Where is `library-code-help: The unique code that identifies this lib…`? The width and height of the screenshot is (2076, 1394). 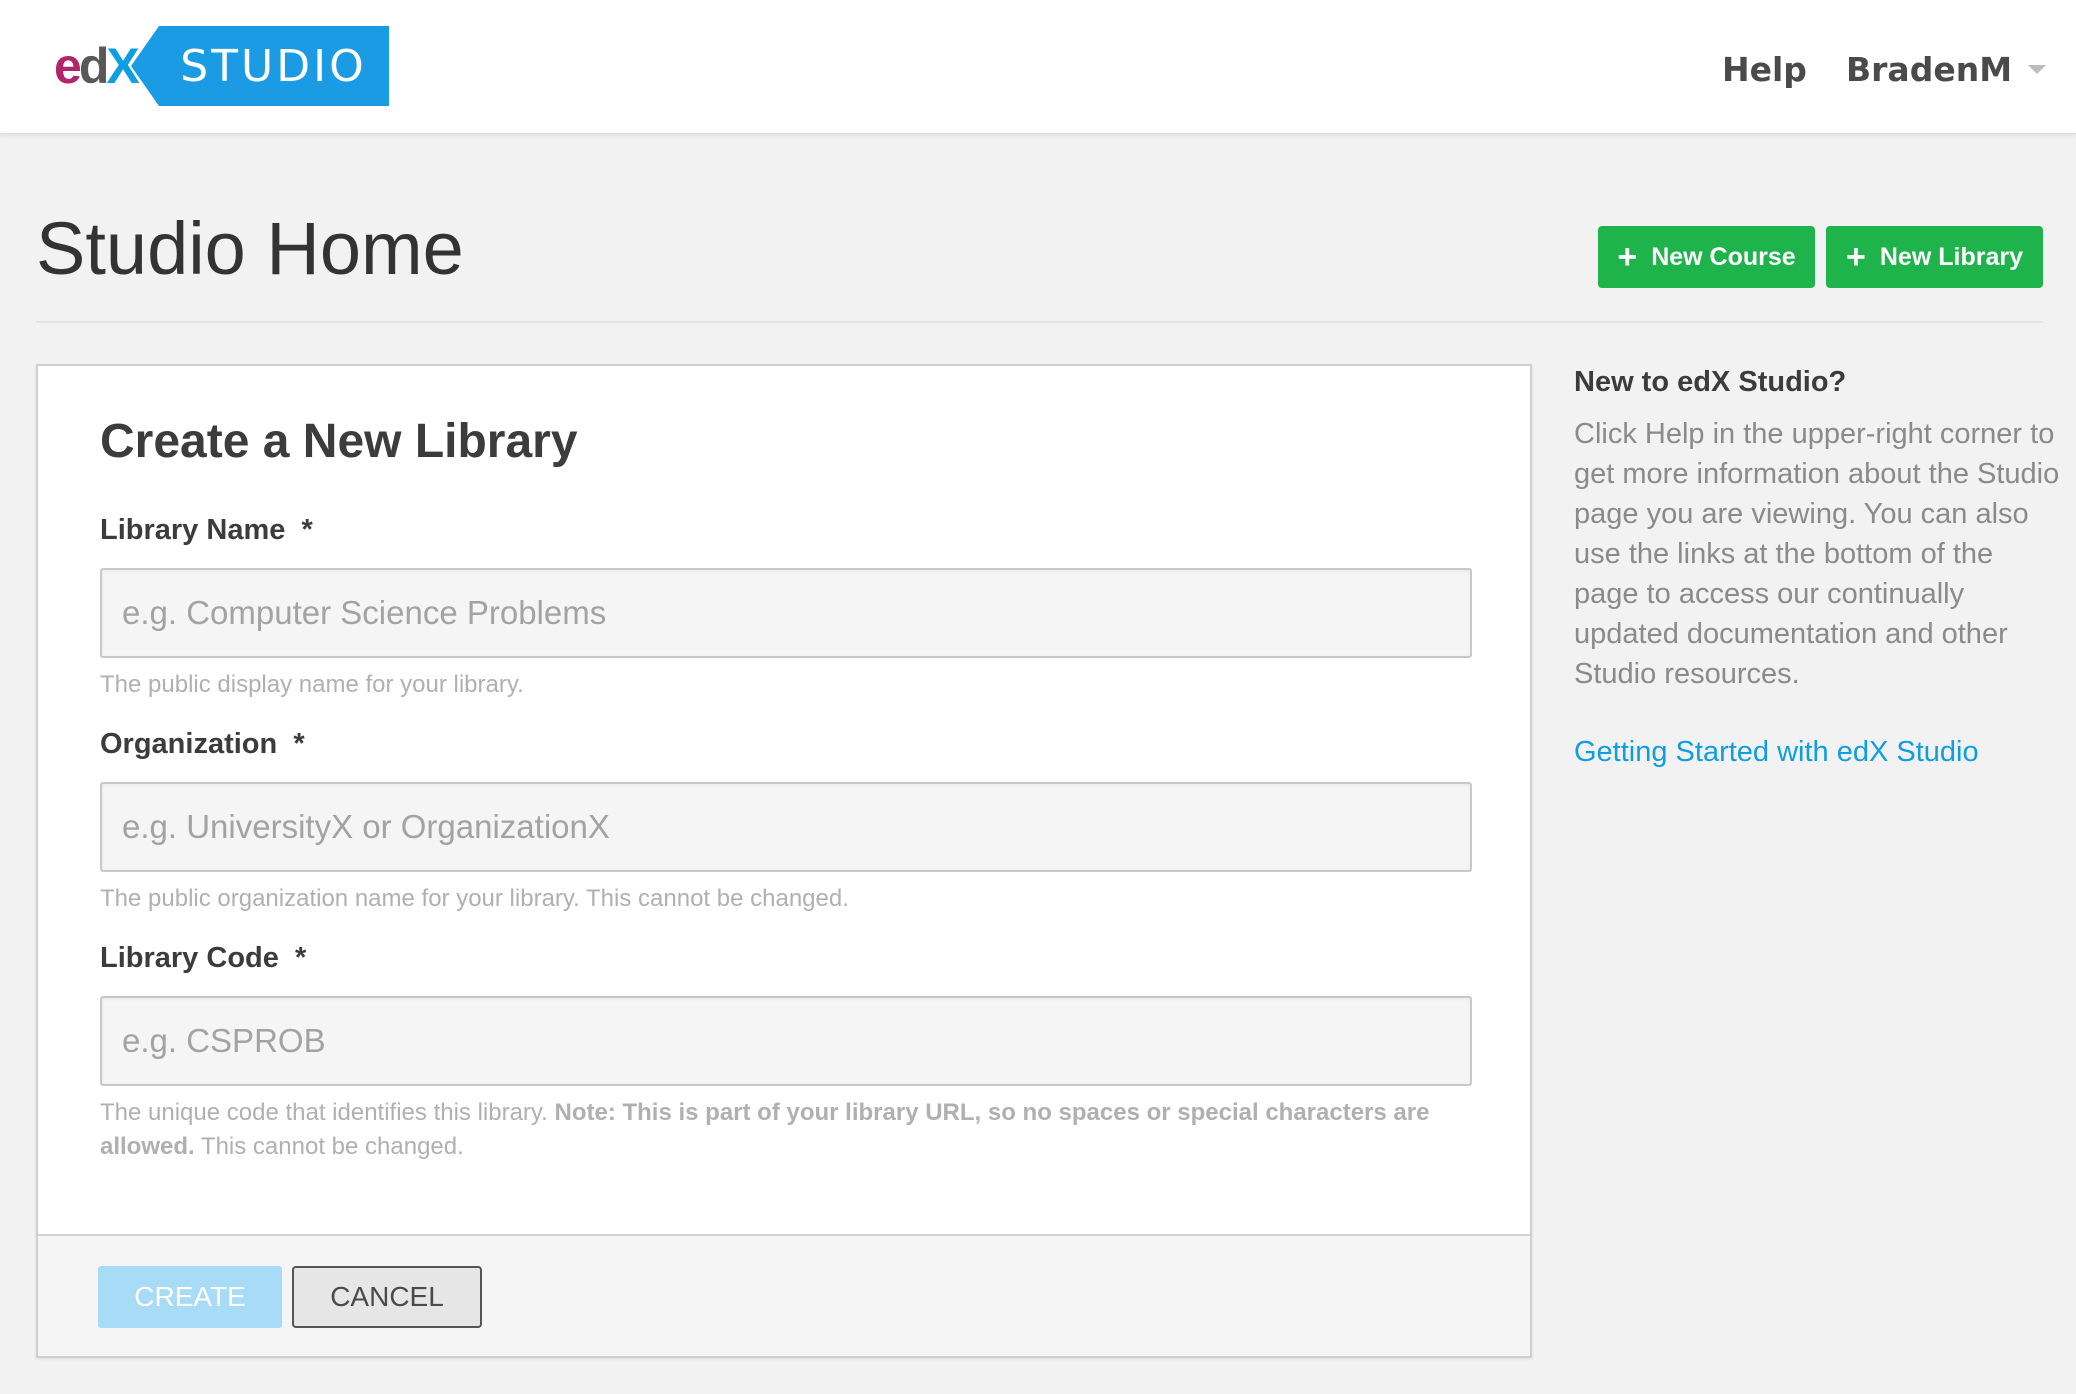
library-code-help: The unique code that identifies this lib… is located at coordinates (765, 1129).